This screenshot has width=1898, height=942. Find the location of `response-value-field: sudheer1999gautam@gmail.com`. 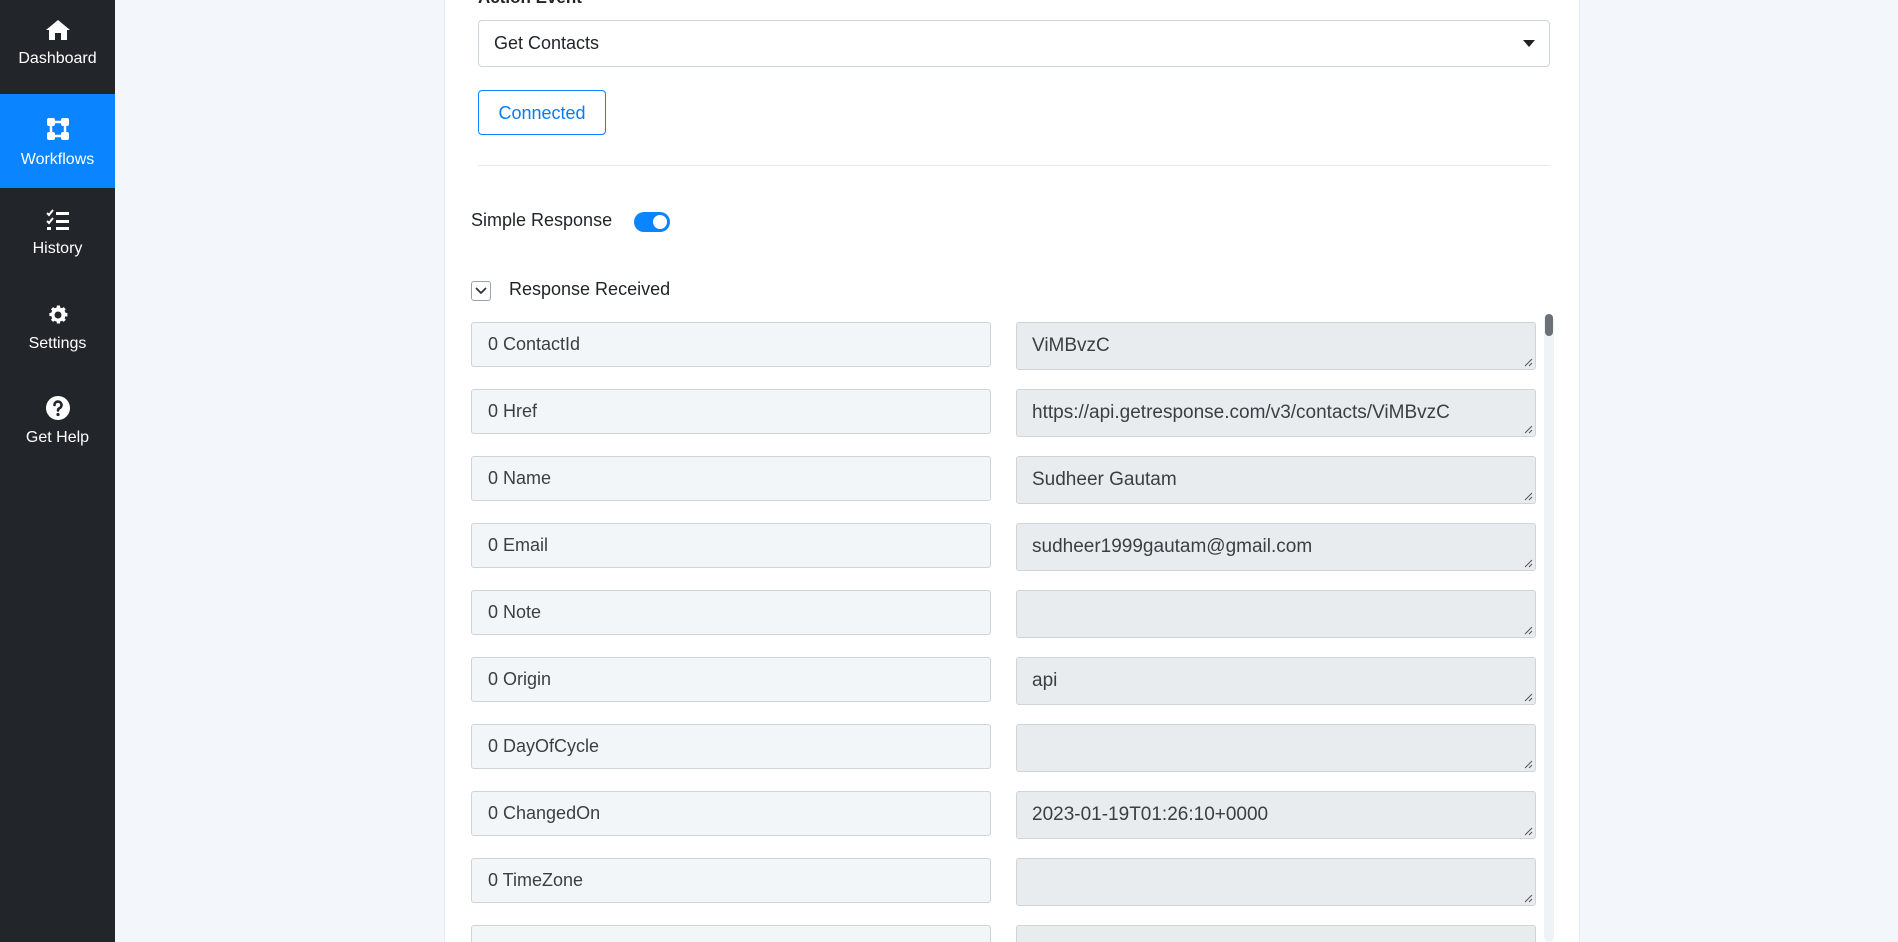

response-value-field: sudheer1999gautam@gmail.com is located at coordinates (1276, 547).